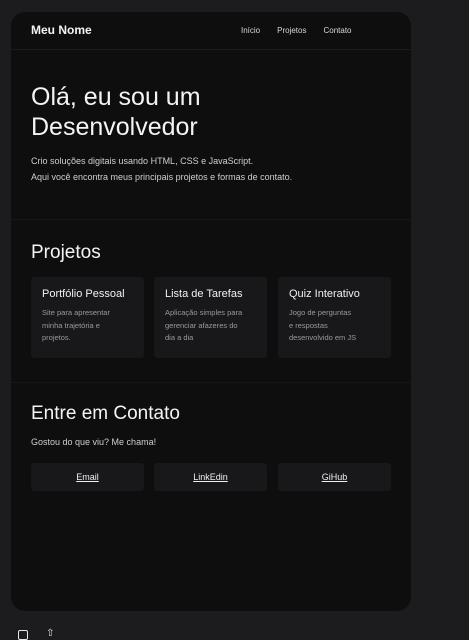 The height and width of the screenshot is (640, 469). I want to click on email-button: Email, so click(87, 477).